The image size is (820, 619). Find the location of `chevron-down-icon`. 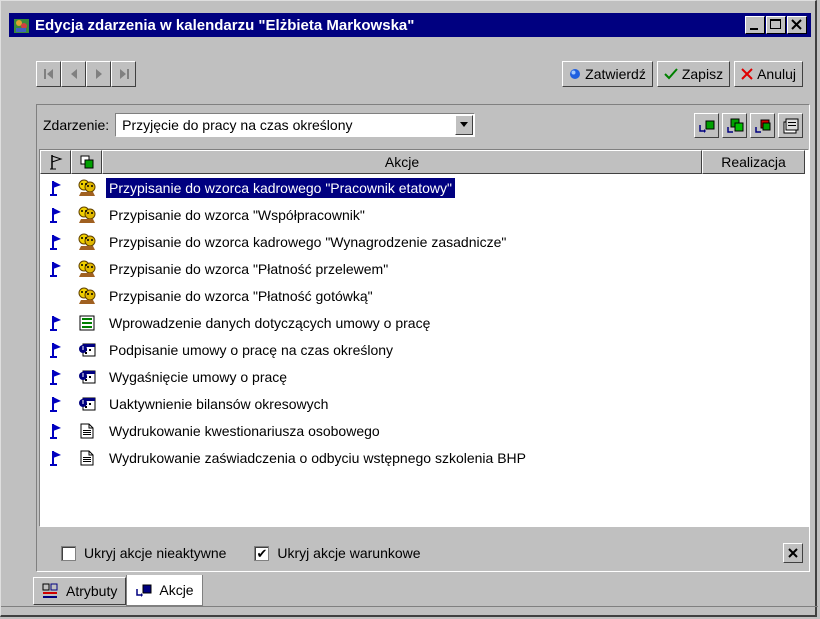

chevron-down-icon is located at coordinates (464, 124).